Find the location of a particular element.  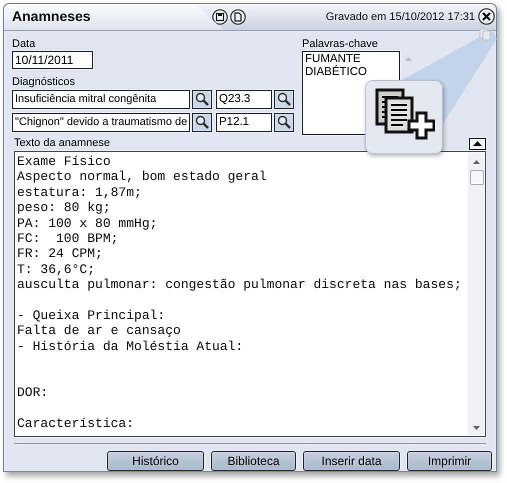

diagnoses-label: Diagnósticos is located at coordinates (44, 81).